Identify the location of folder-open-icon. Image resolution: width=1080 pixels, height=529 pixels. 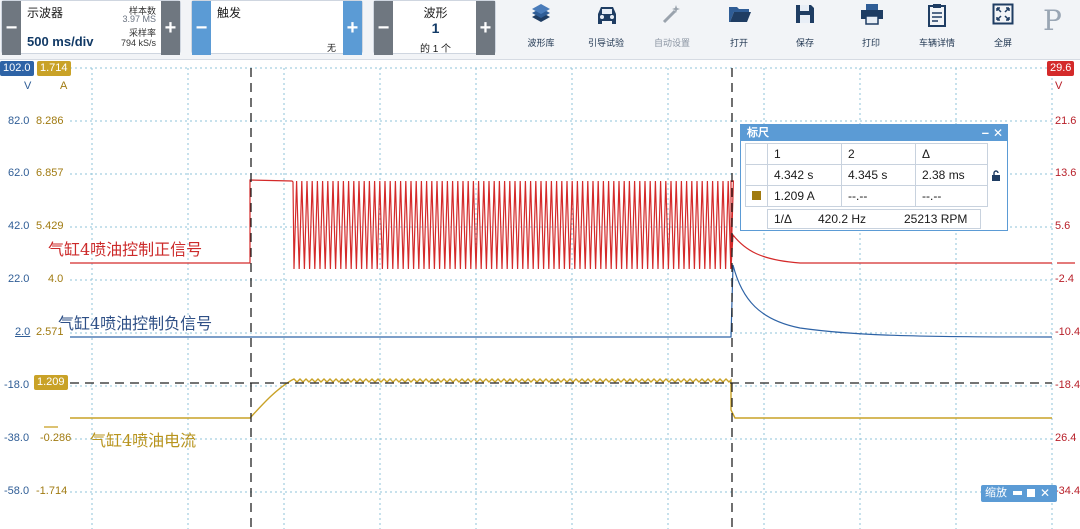
(740, 14).